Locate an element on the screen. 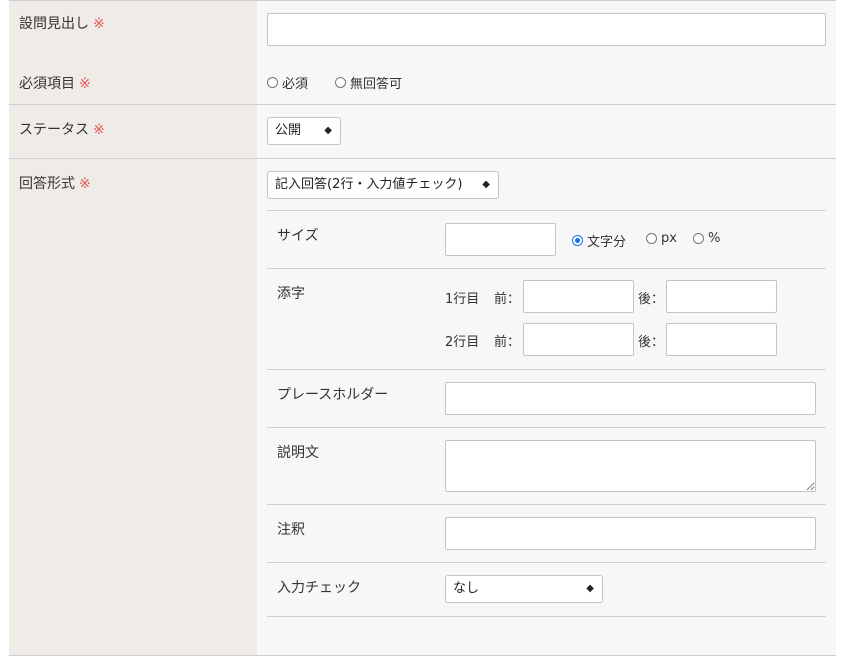  subrow-description: 説明文 is located at coordinates (546, 466).